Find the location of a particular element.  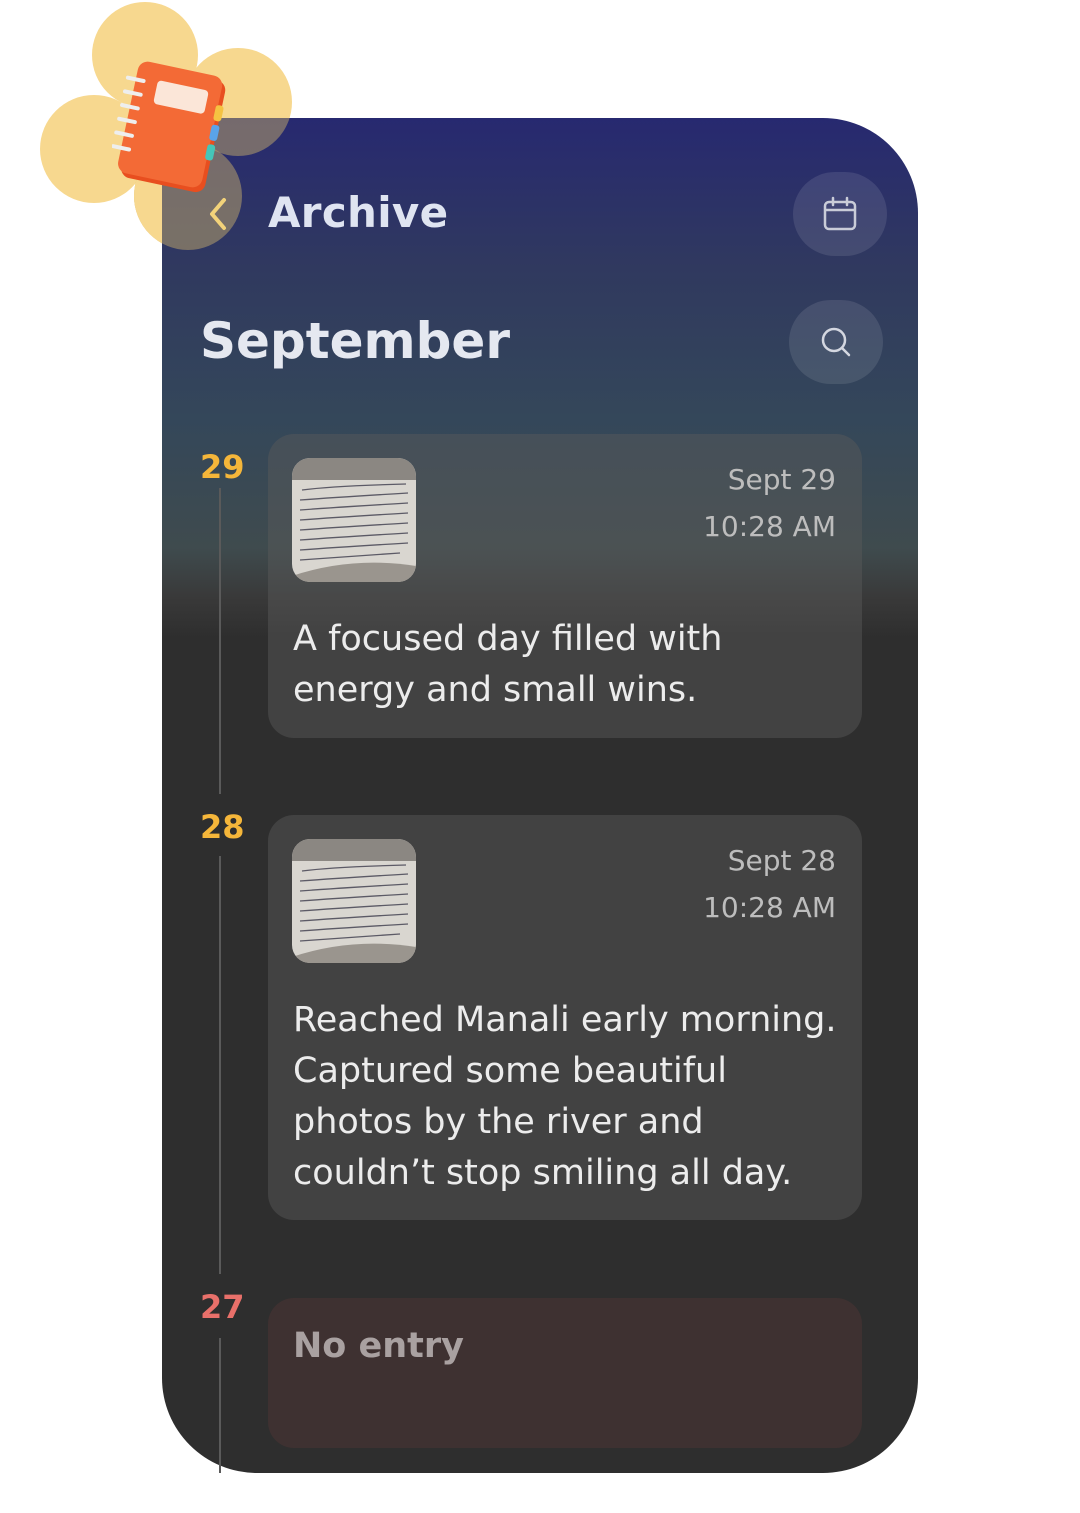

entry-meta: Sept 29 10:28 AM is located at coordinates (769, 503).